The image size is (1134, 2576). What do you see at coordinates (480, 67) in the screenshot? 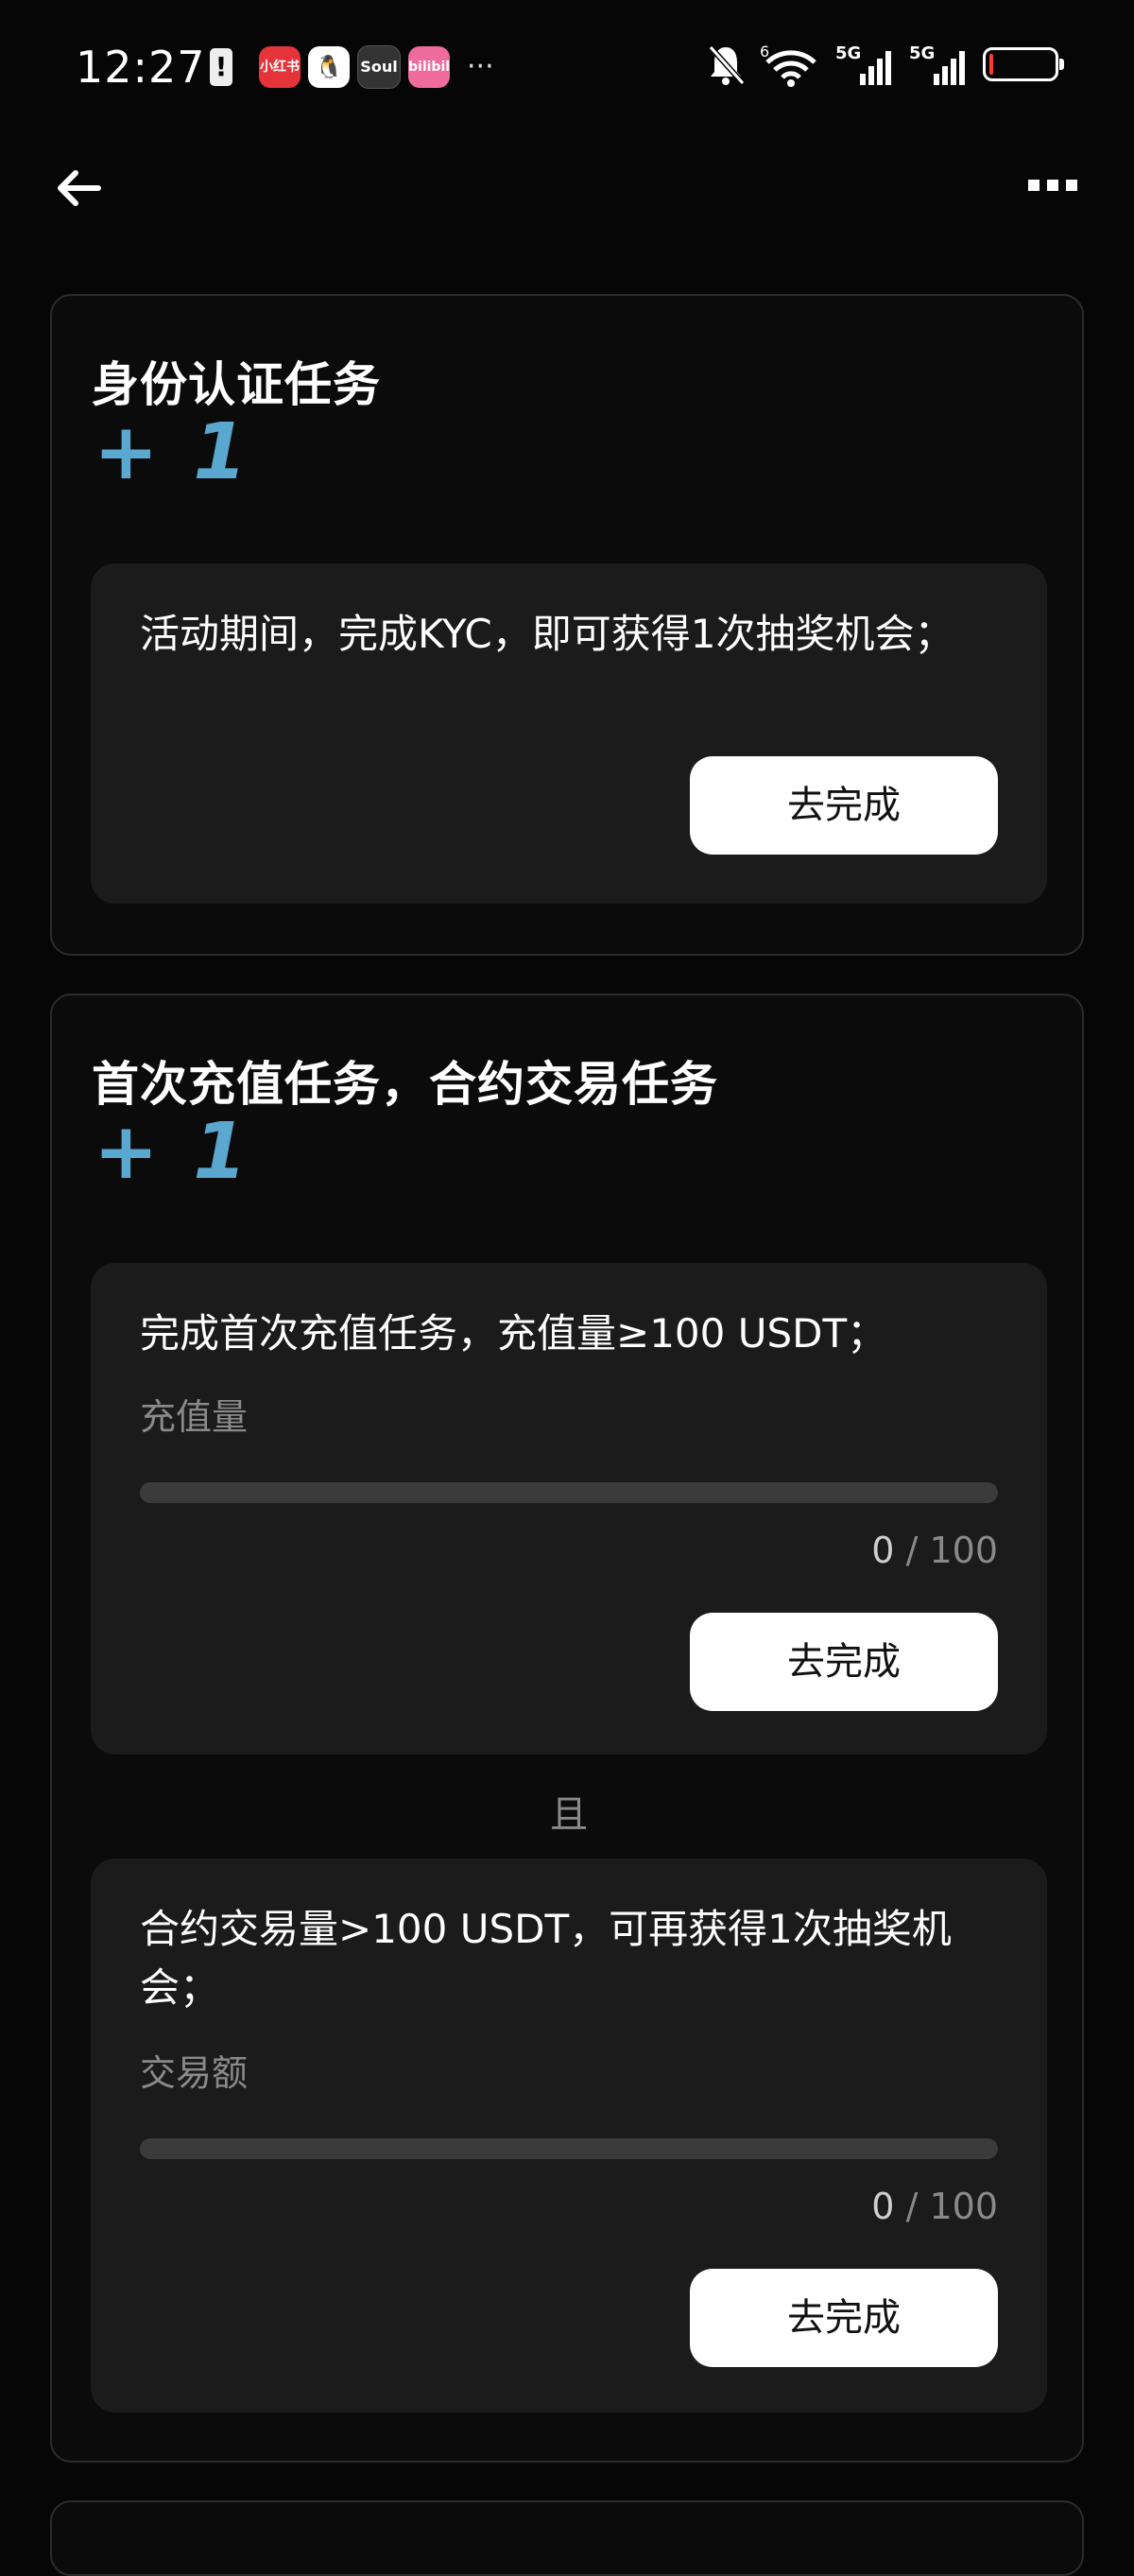
I see `more-notifications-icon: ···` at bounding box center [480, 67].